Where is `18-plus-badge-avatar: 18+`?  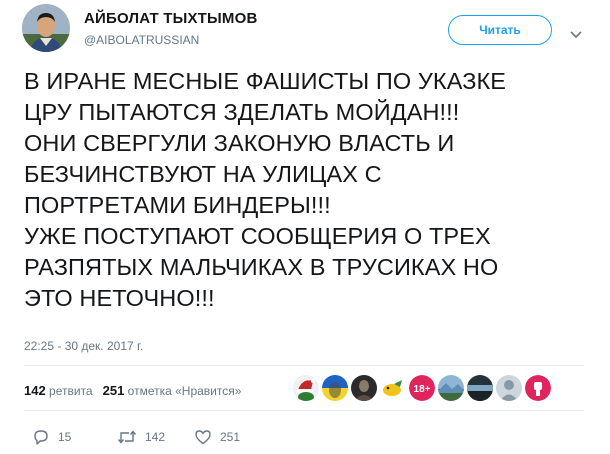
18-plus-badge-avatar: 18+ is located at coordinates (422, 388).